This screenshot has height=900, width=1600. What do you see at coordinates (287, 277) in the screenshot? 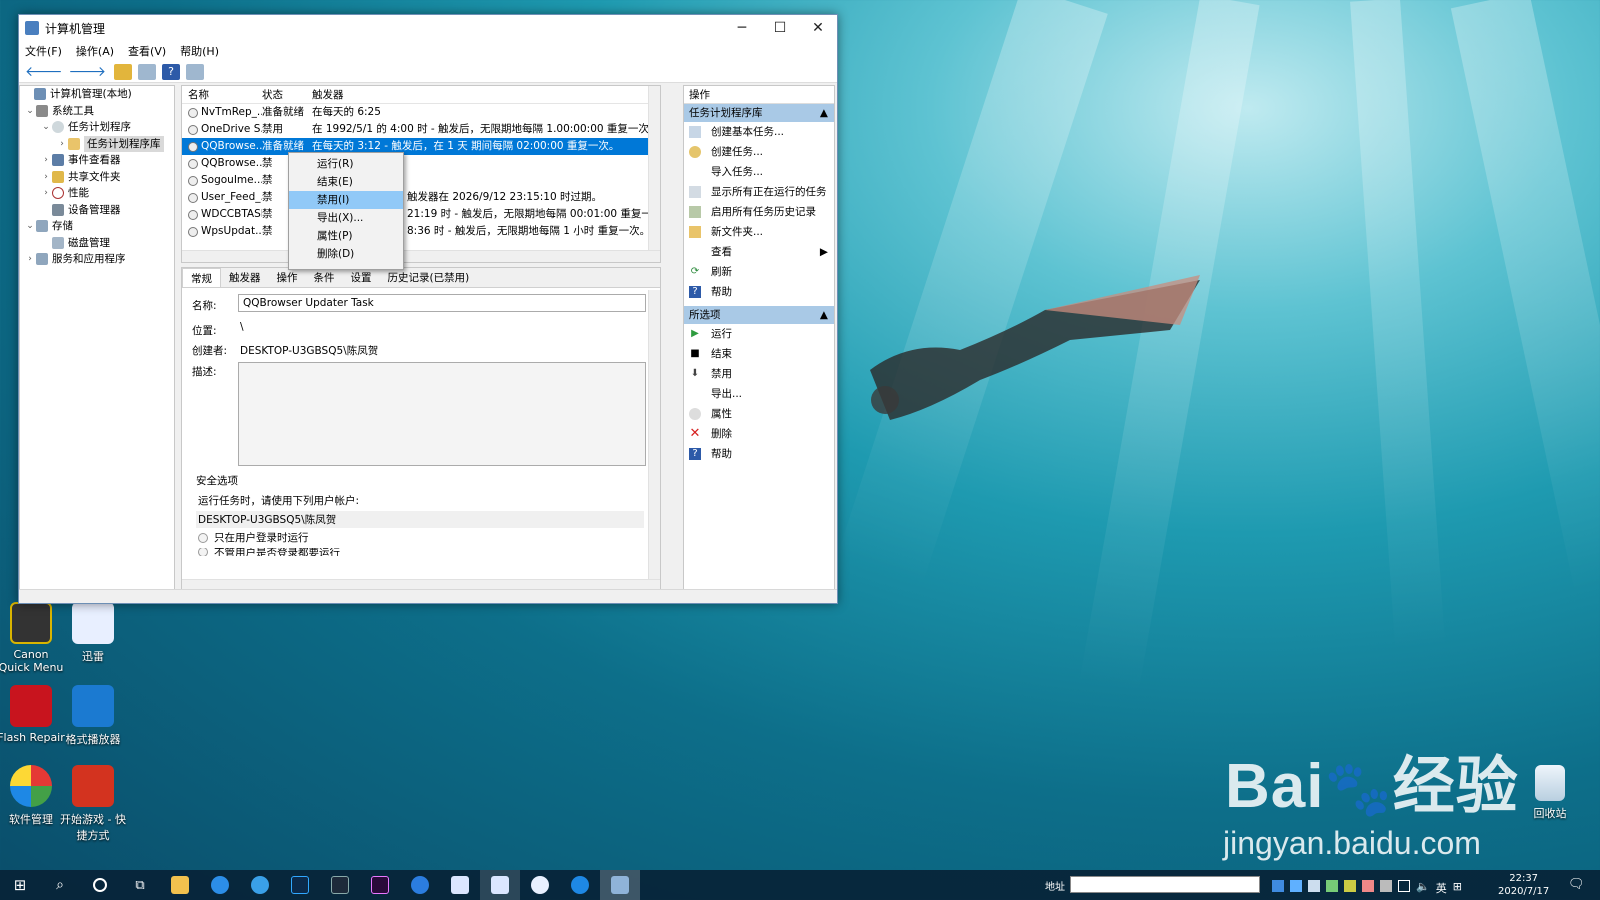
I see `tab-actions: 操作` at bounding box center [287, 277].